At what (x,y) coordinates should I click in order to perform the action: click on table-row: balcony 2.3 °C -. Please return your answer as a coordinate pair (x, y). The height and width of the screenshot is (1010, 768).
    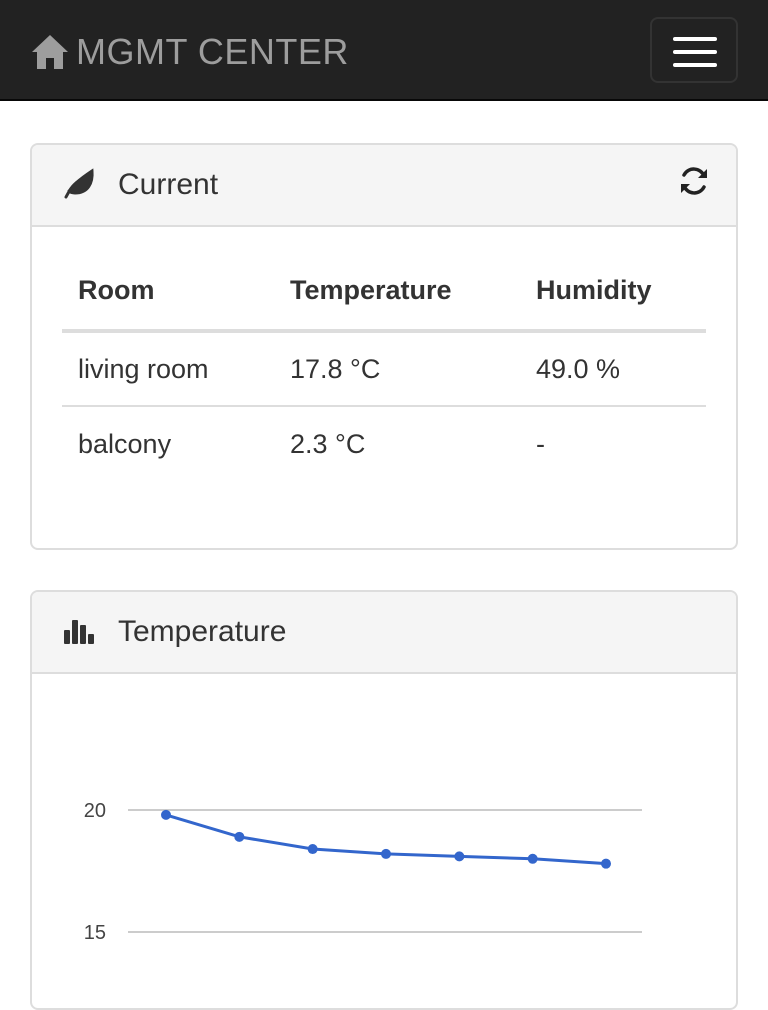
    Looking at the image, I should click on (384, 443).